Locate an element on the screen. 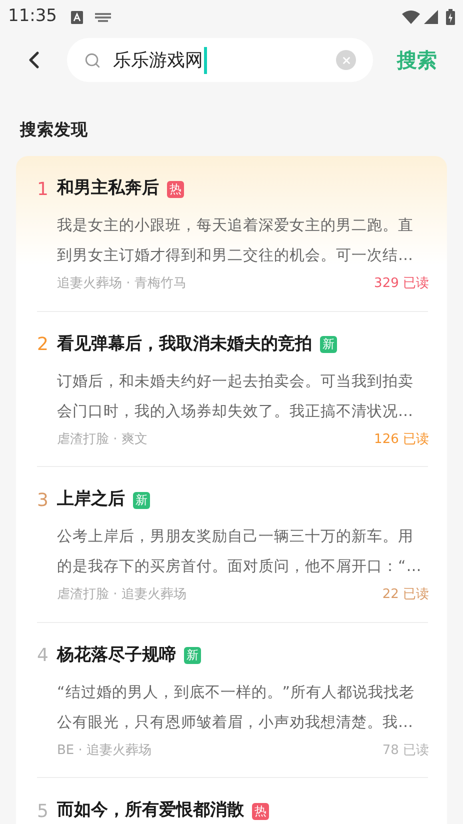 The image size is (463, 824). result-tags: BE · 追妻火葬场 is located at coordinates (104, 750).